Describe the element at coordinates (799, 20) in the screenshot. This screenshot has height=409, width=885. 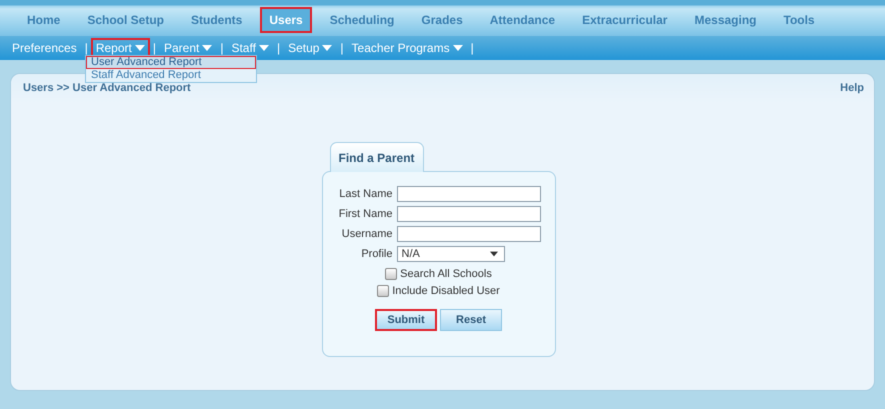
I see `nav-tab: Tools` at that location.